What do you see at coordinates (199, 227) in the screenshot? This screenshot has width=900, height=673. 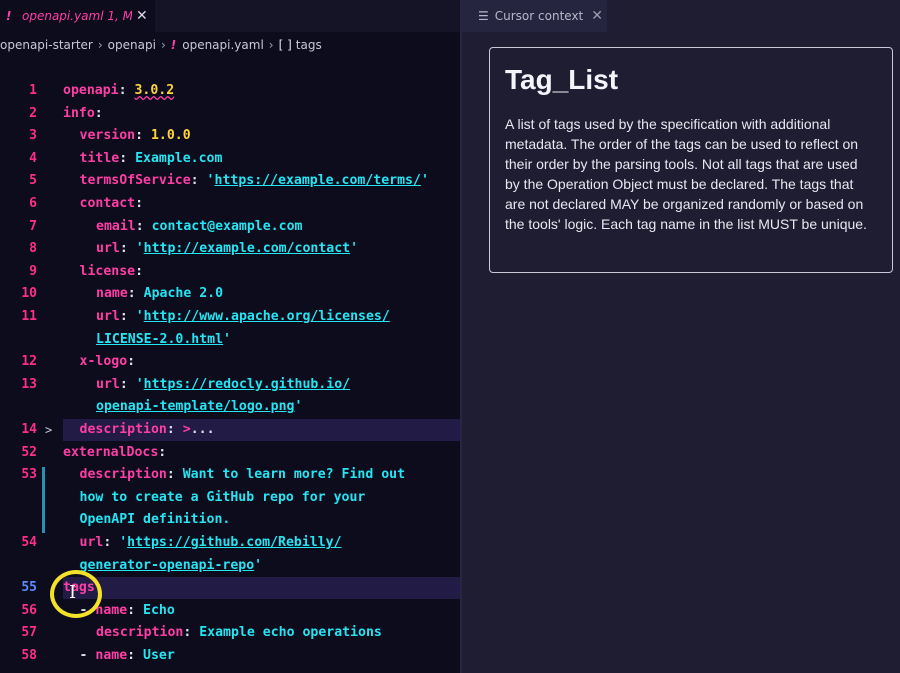 I see `code-text: email: contact@example.com` at bounding box center [199, 227].